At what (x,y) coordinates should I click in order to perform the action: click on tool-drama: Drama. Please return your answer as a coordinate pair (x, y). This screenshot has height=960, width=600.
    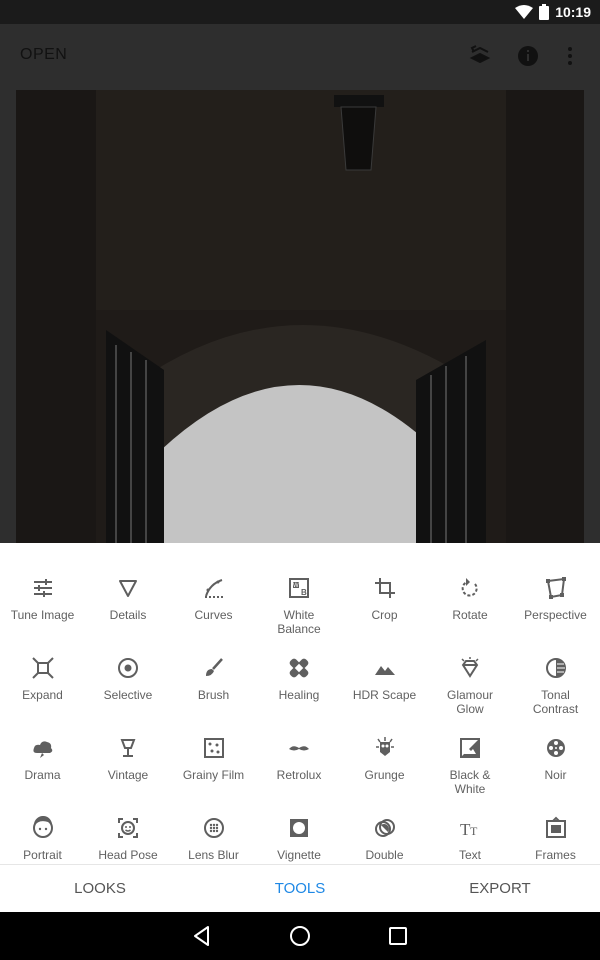
    Looking at the image, I should click on (42, 759).